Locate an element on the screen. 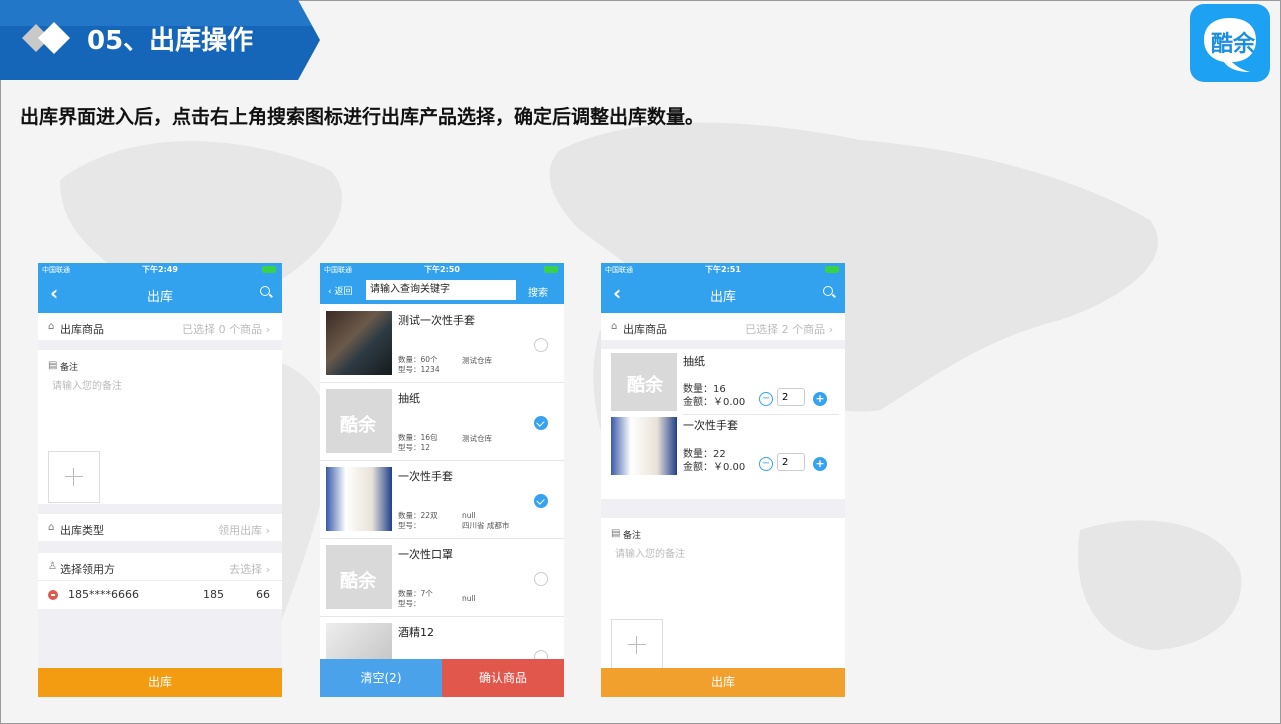 This screenshot has height=724, width=1281. search-button: 搜索 is located at coordinates (538, 291).